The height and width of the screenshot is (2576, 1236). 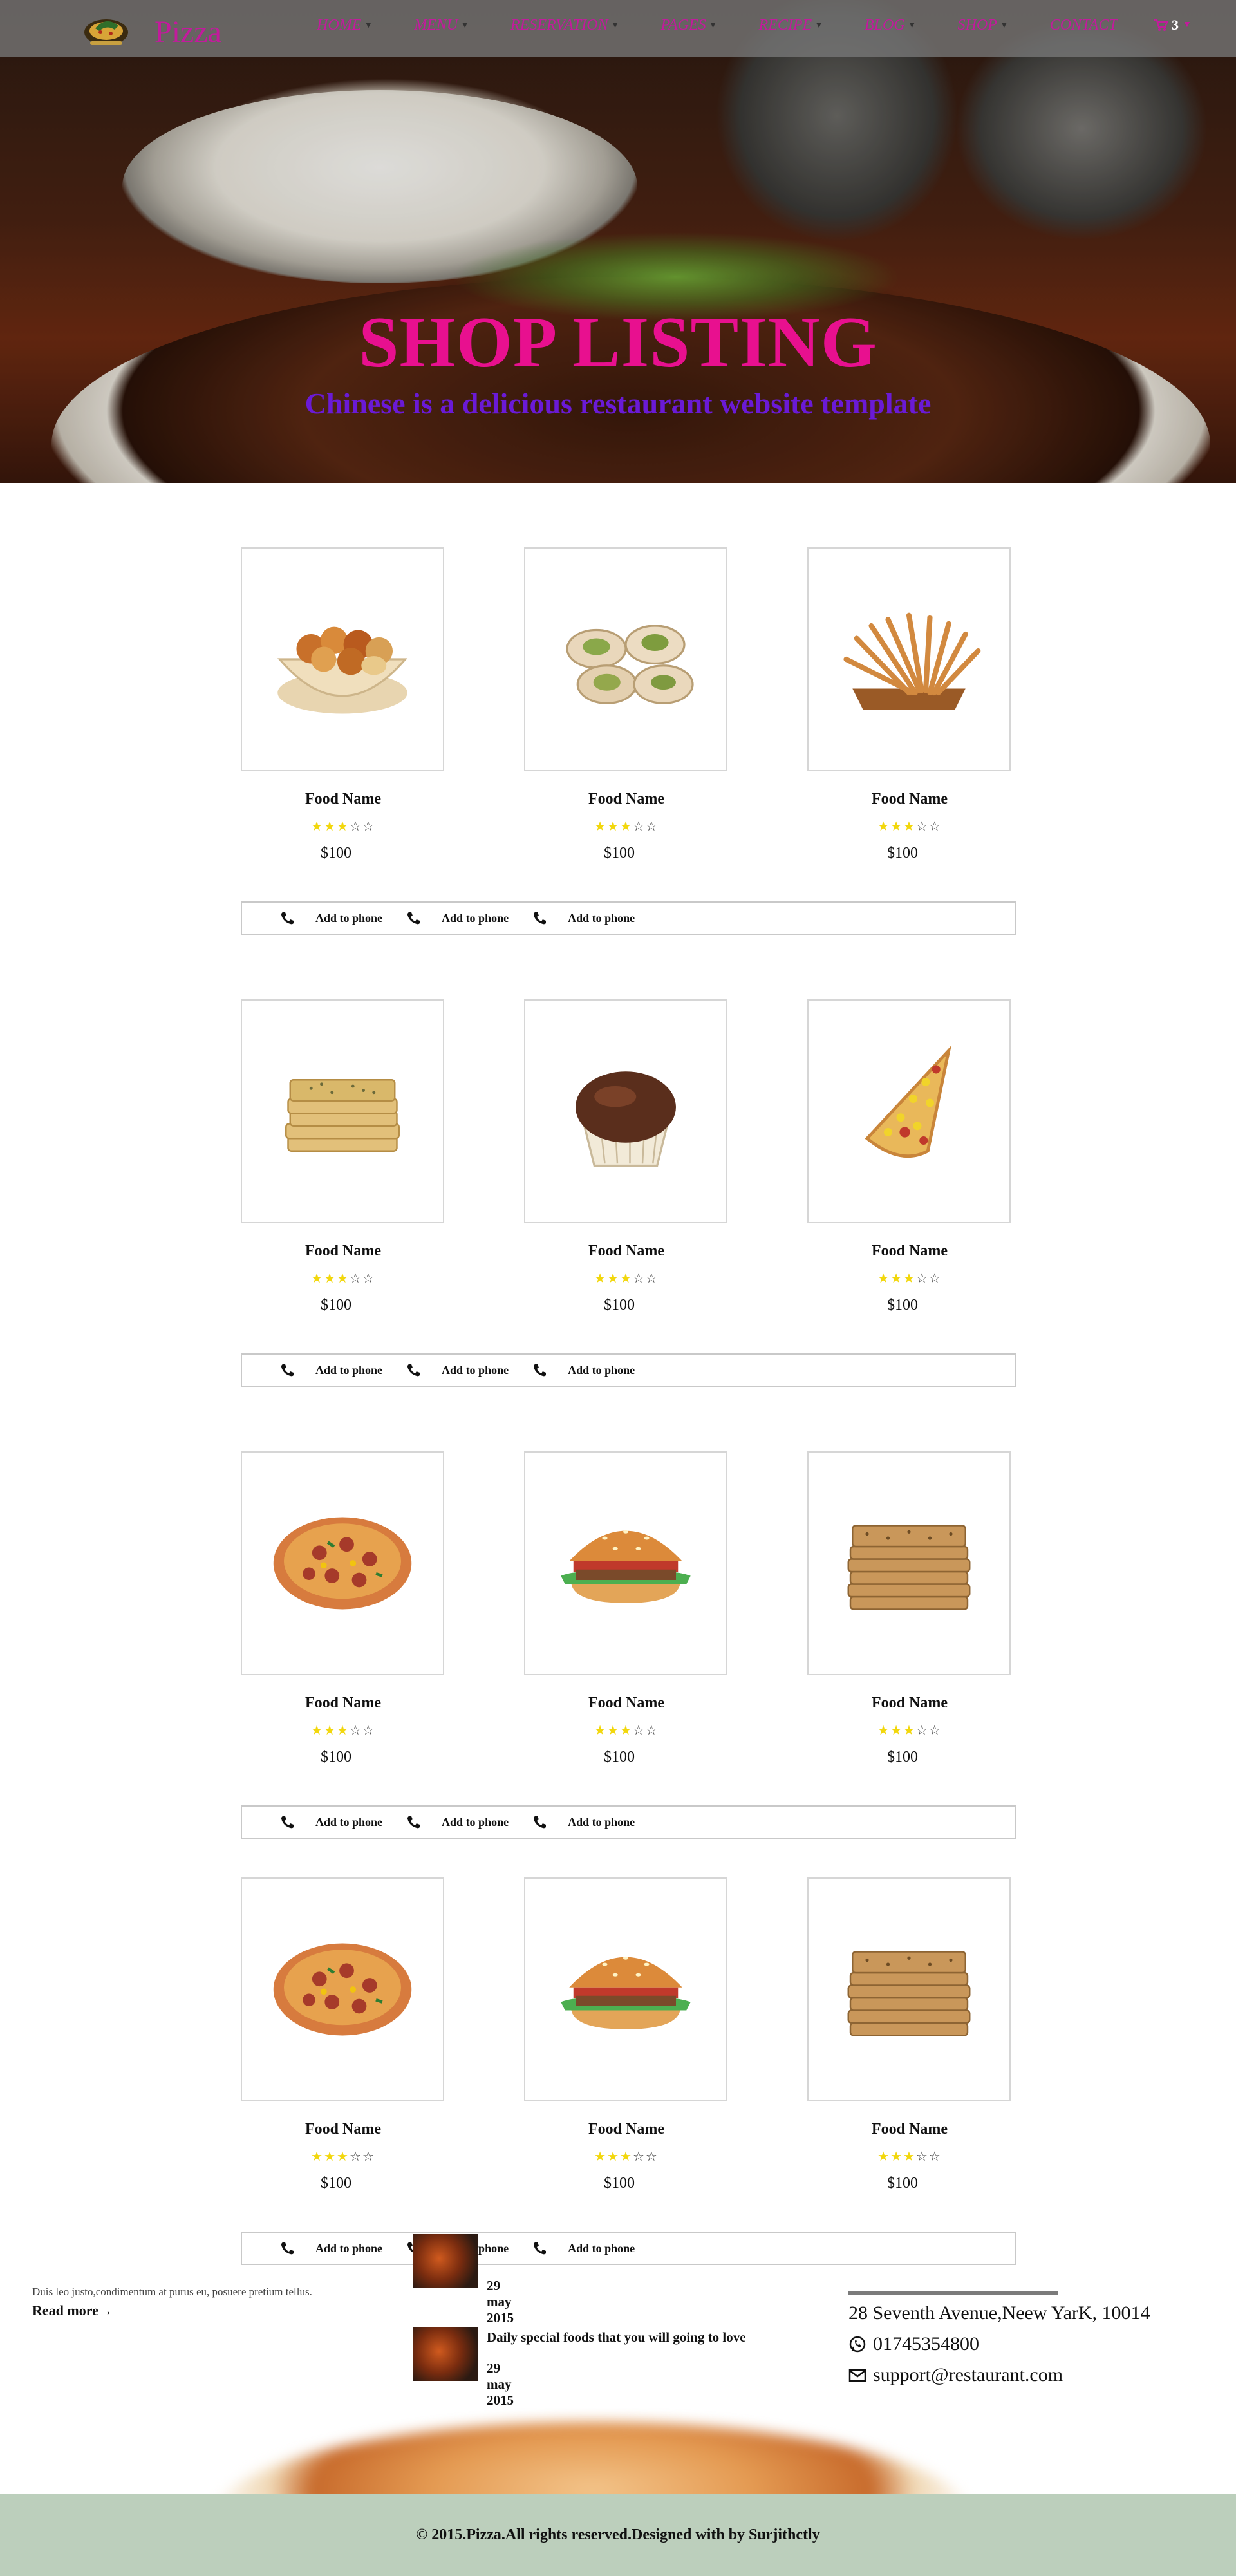 What do you see at coordinates (1084, 28) in the screenshot?
I see `nav-contact: CONTACT` at bounding box center [1084, 28].